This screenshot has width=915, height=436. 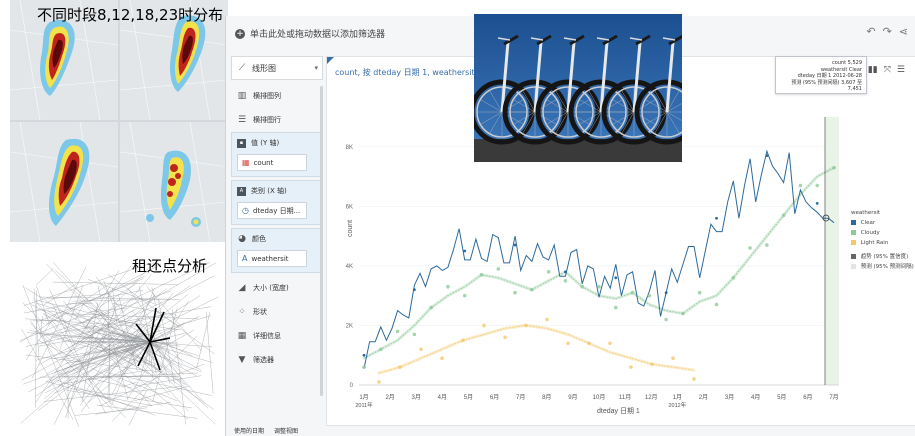 What do you see at coordinates (901, 70) in the screenshot?
I see `menu-icon: ☰` at bounding box center [901, 70].